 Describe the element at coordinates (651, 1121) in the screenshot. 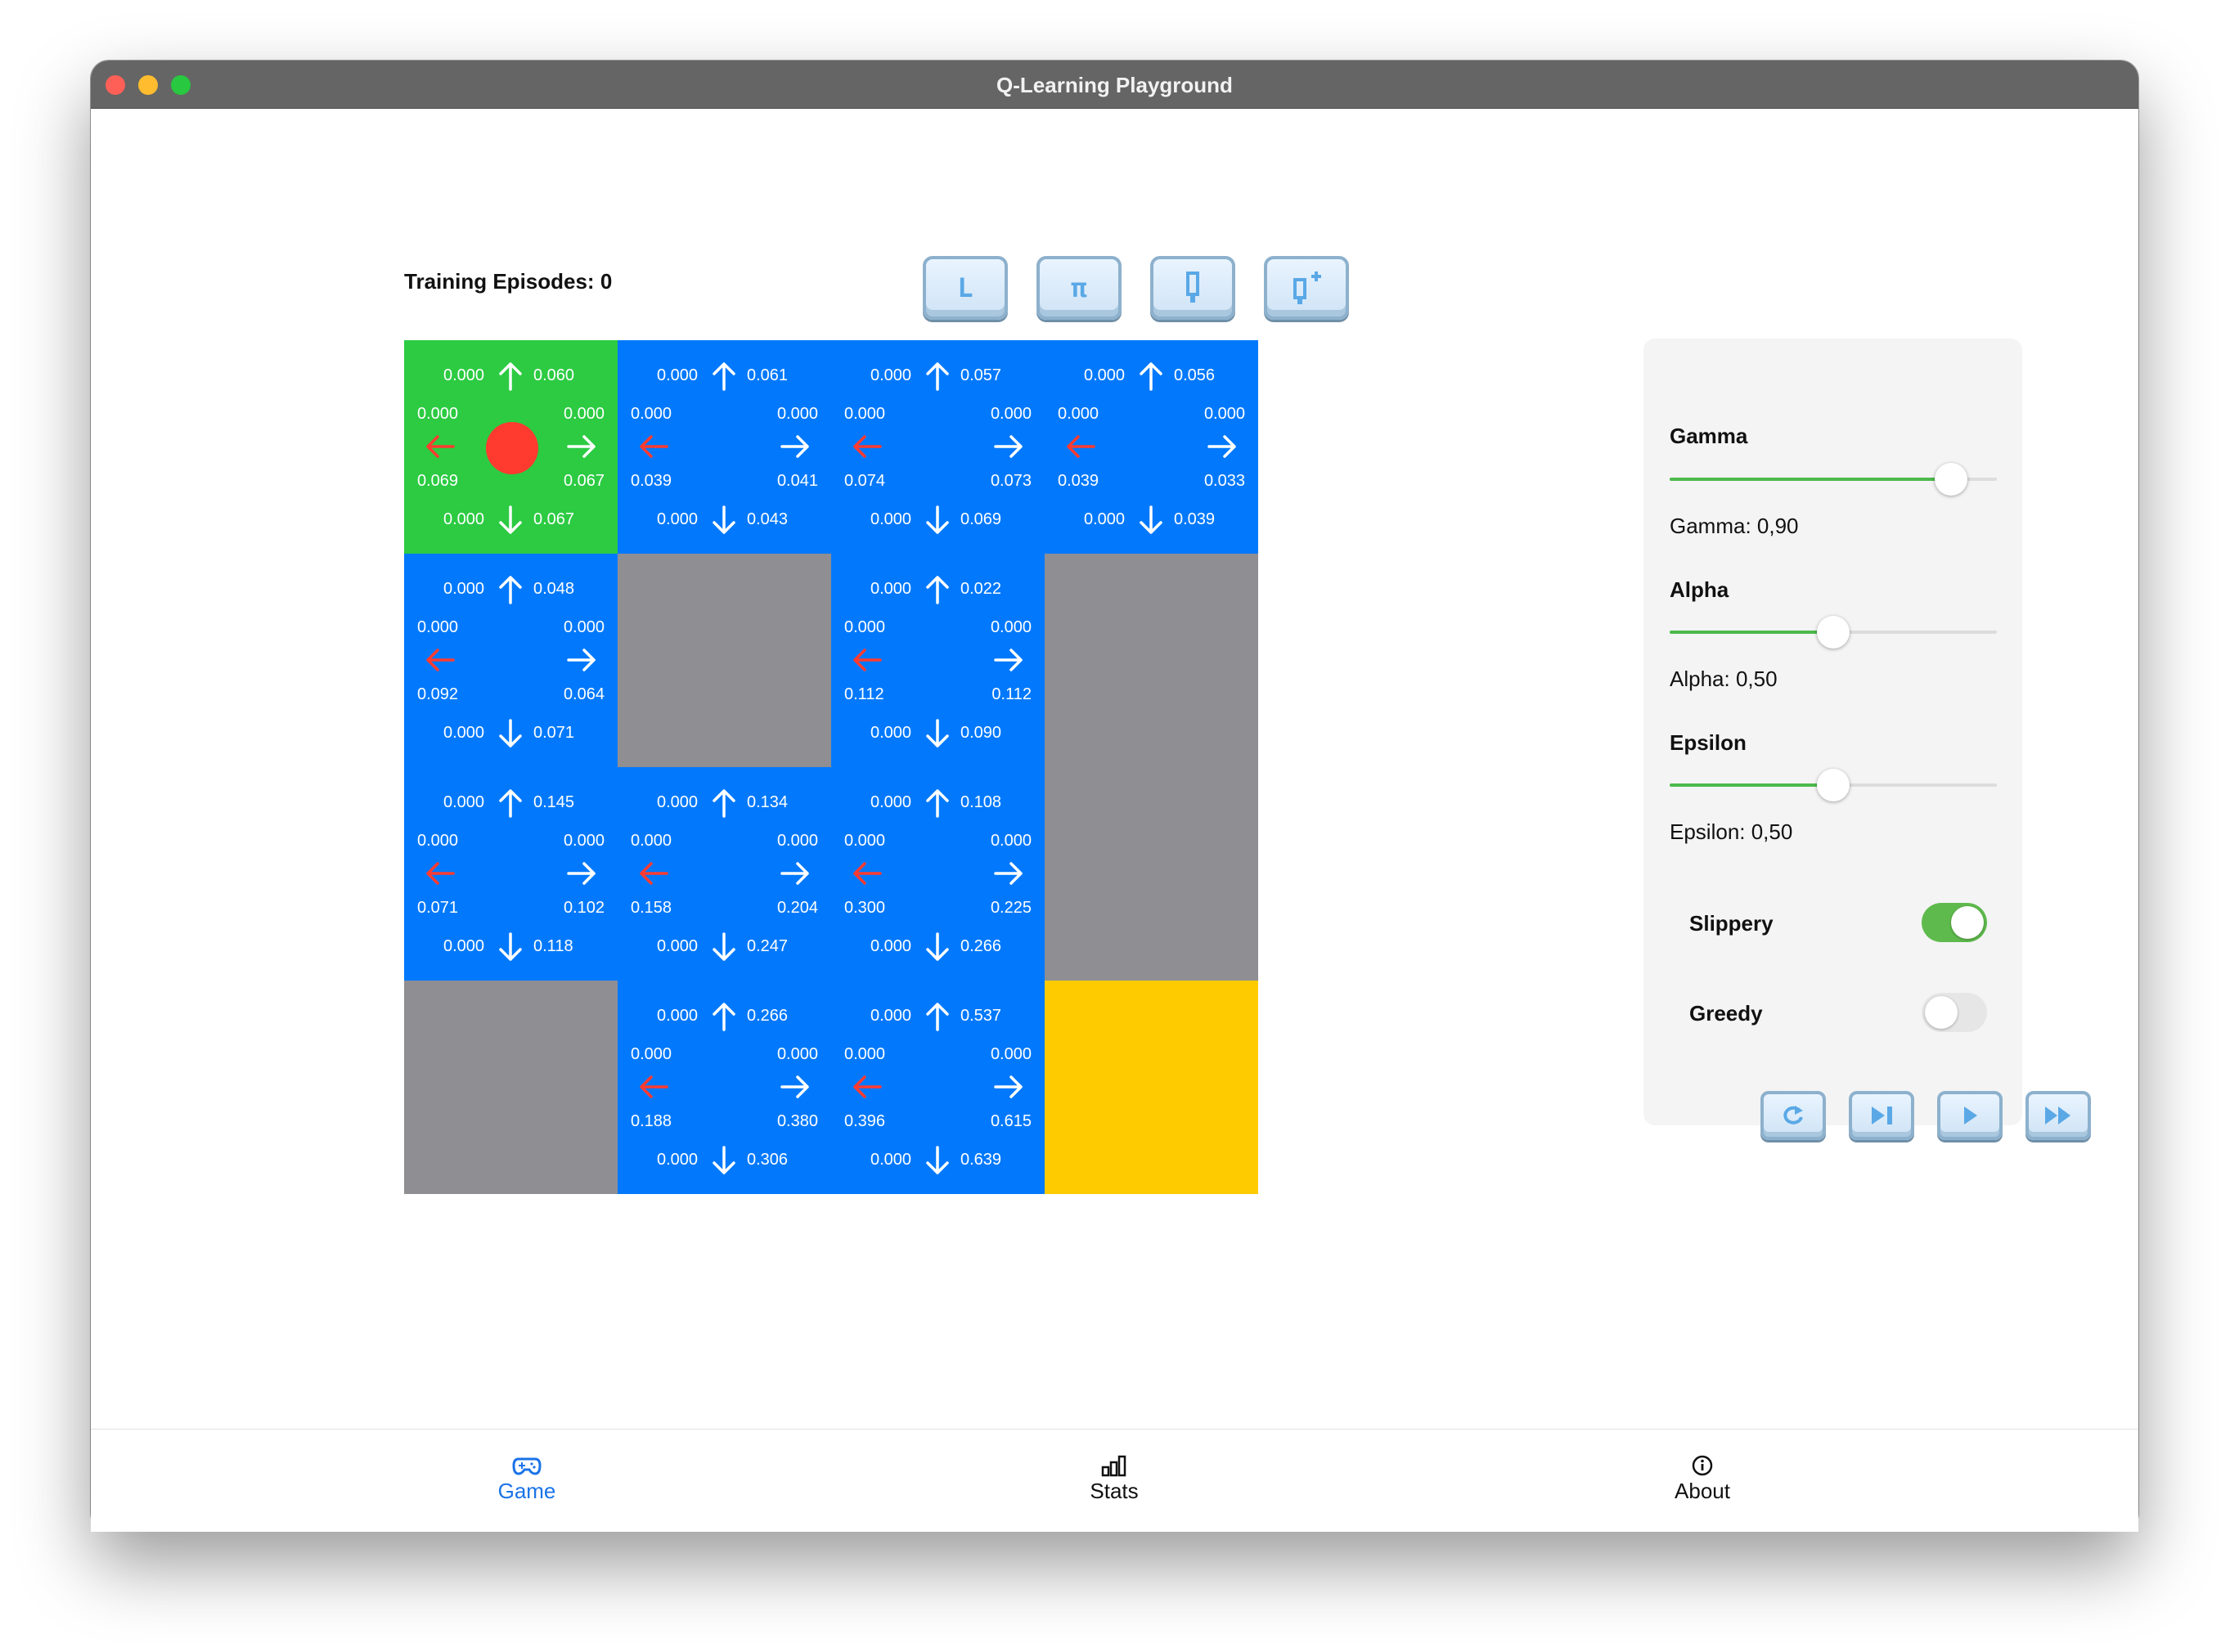

I see `q-value-left: 0.188` at that location.